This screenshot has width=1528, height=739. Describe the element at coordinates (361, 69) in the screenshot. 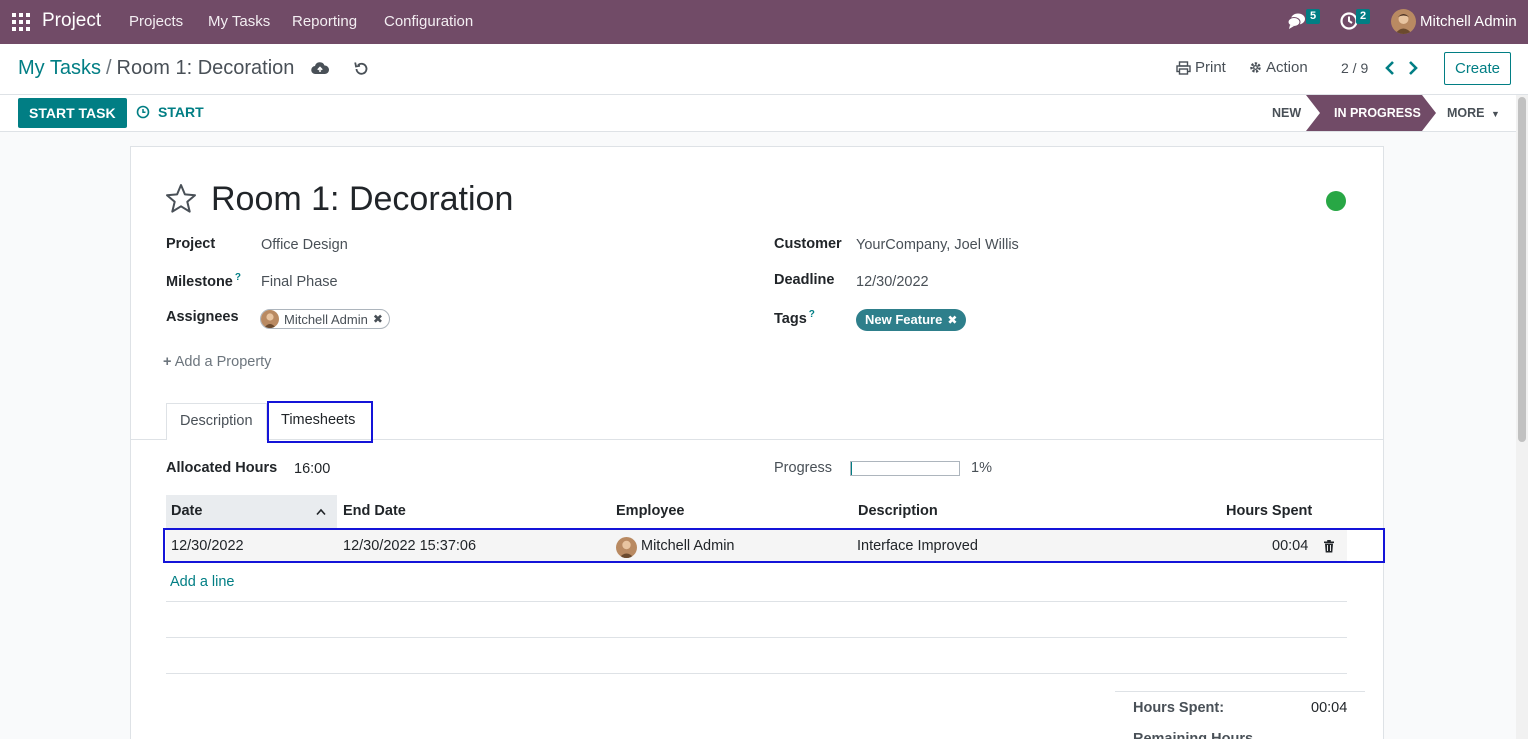

I see `discard-undo-icon` at that location.